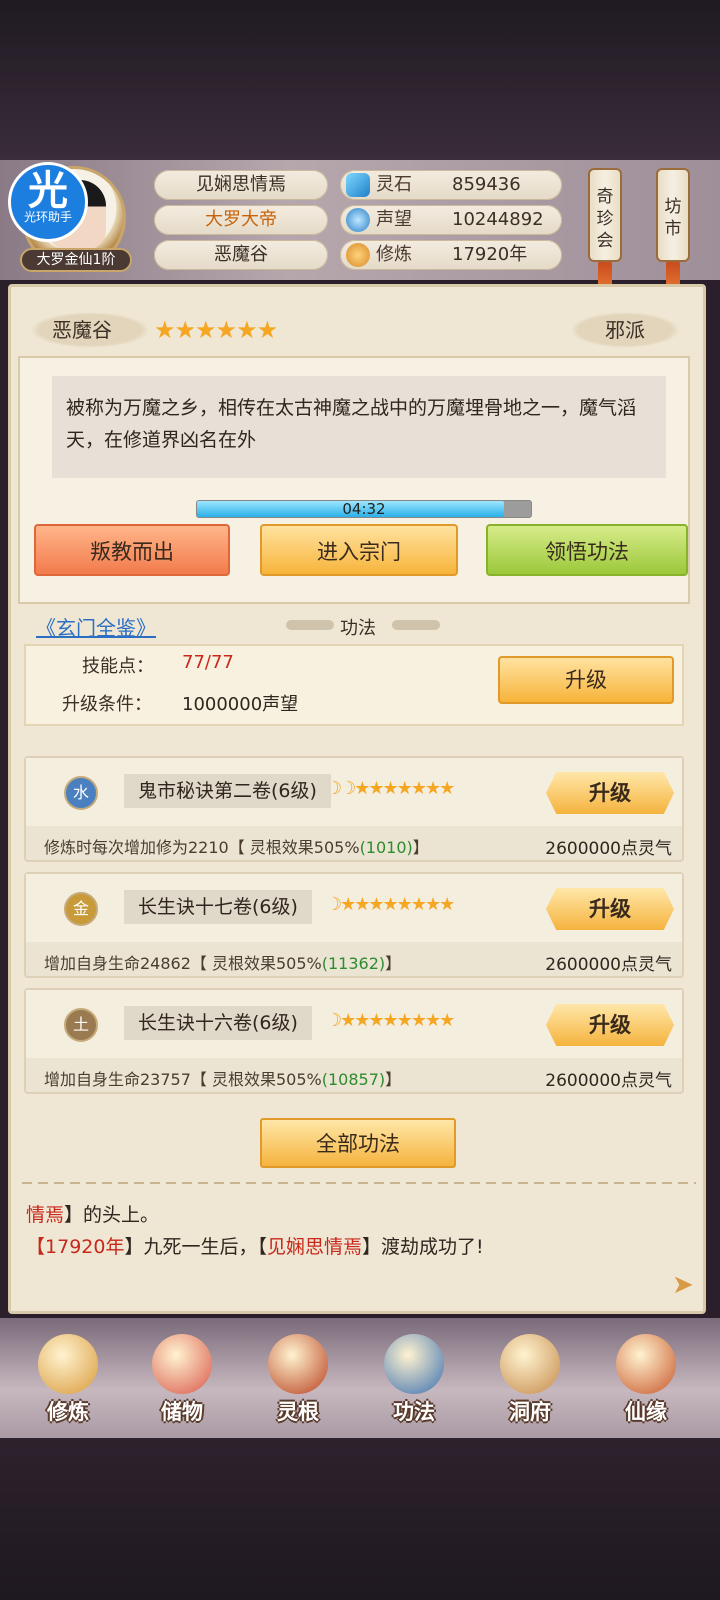  I want to click on spirit-stone-icon, so click(358, 185).